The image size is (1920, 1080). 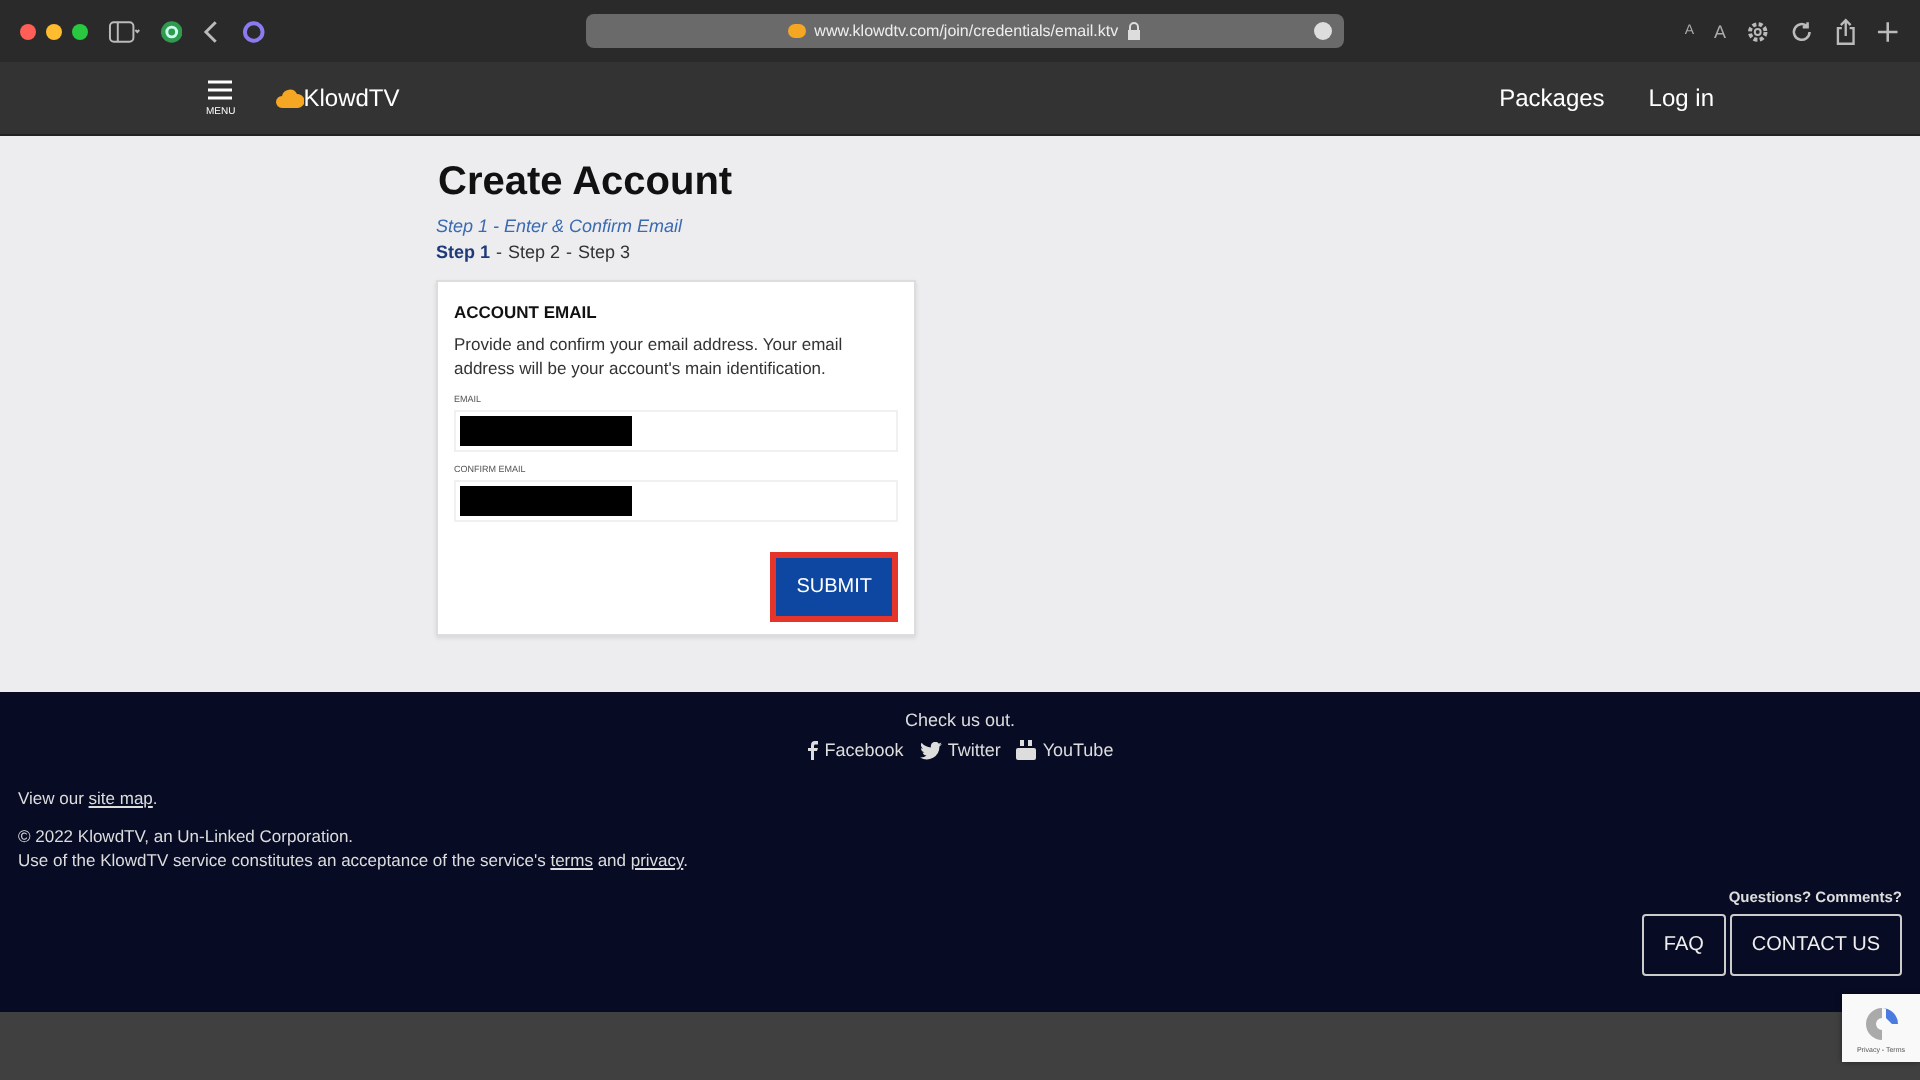 I want to click on step-indicator: Step 1, so click(x=463, y=252).